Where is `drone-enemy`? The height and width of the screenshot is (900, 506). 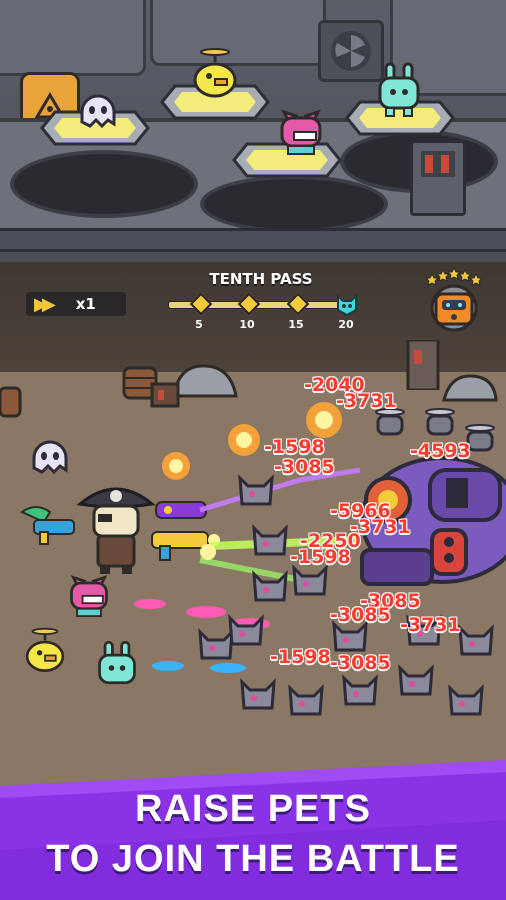
drone-enemy is located at coordinates (440, 424).